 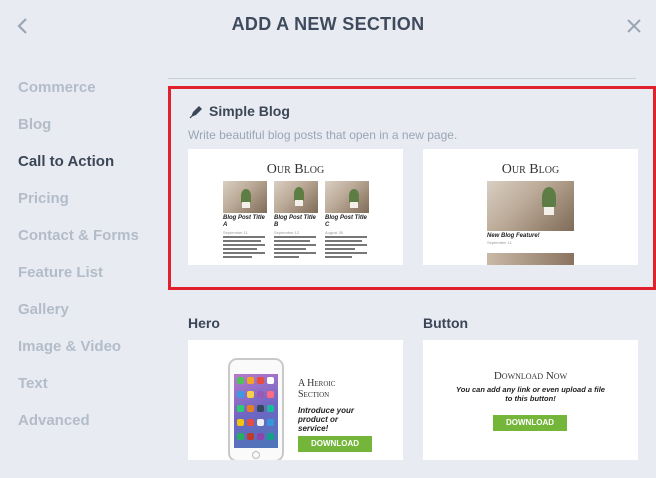 What do you see at coordinates (334, 232) in the screenshot?
I see `post-date: August 30` at bounding box center [334, 232].